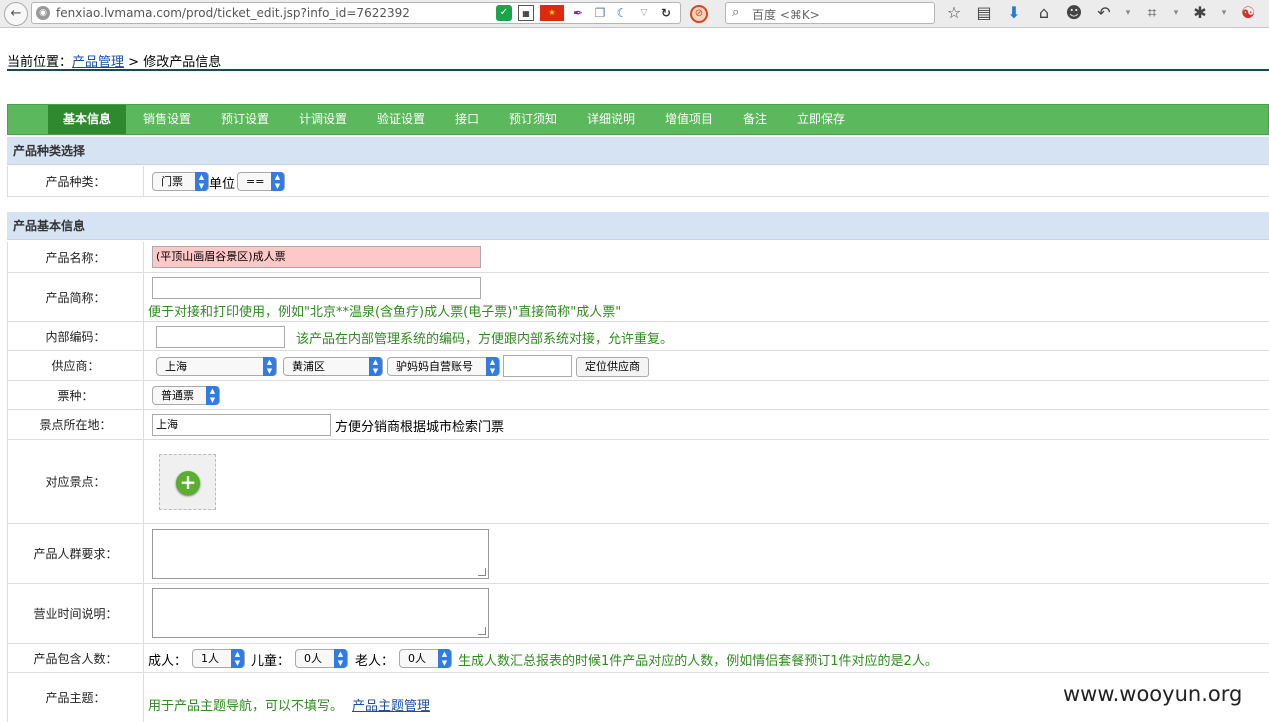  I want to click on tab-value-added: 增值项目, so click(689, 119).